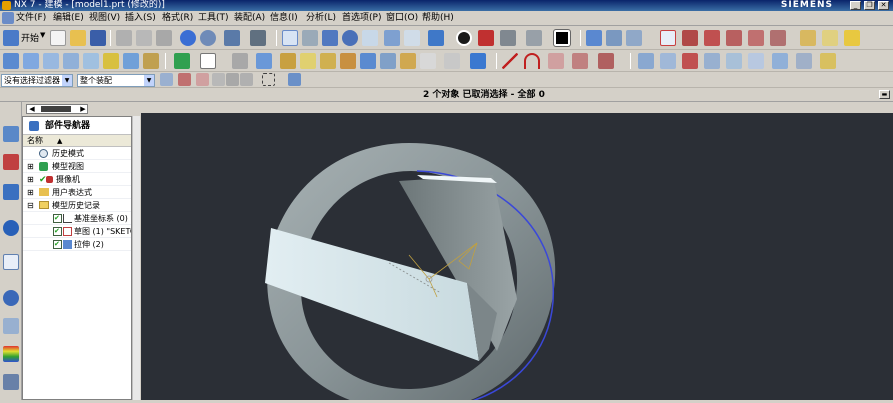  Describe the element at coordinates (634, 38) in the screenshot. I see `move-to-layer-icon` at that location.